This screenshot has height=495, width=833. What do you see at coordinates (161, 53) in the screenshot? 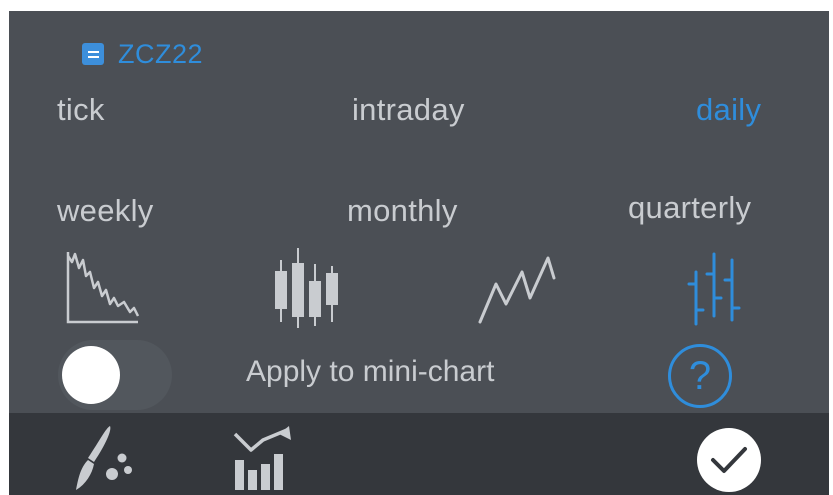
I see `symbol-label: ZCZ22` at bounding box center [161, 53].